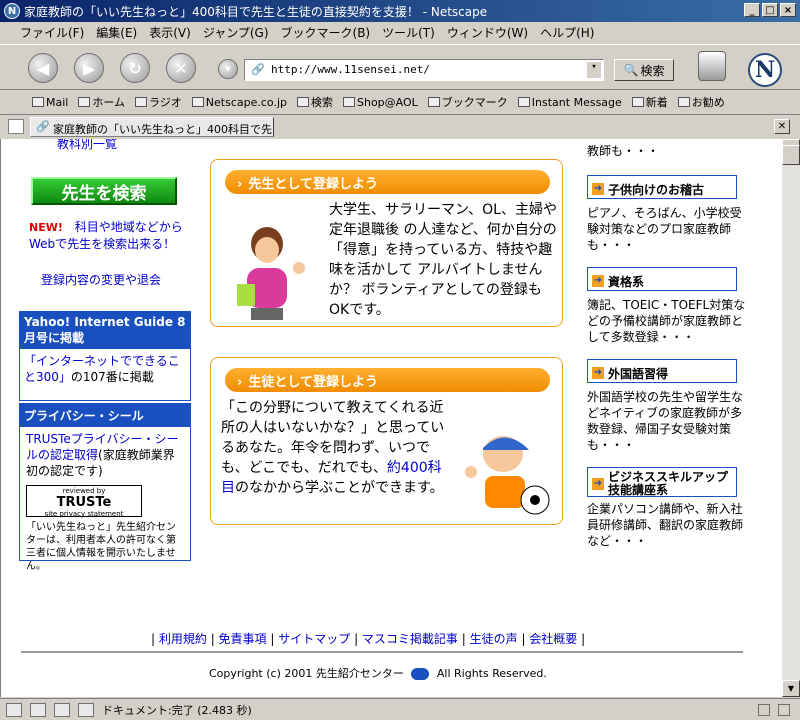 The width and height of the screenshot is (800, 720). Describe the element at coordinates (112, 377) in the screenshot. I see `yahoo-guide-suffix: の107番に掲載` at that location.